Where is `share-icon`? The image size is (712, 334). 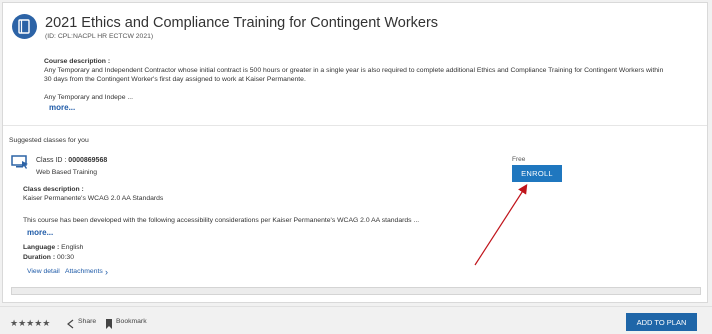 share-icon is located at coordinates (71, 325).